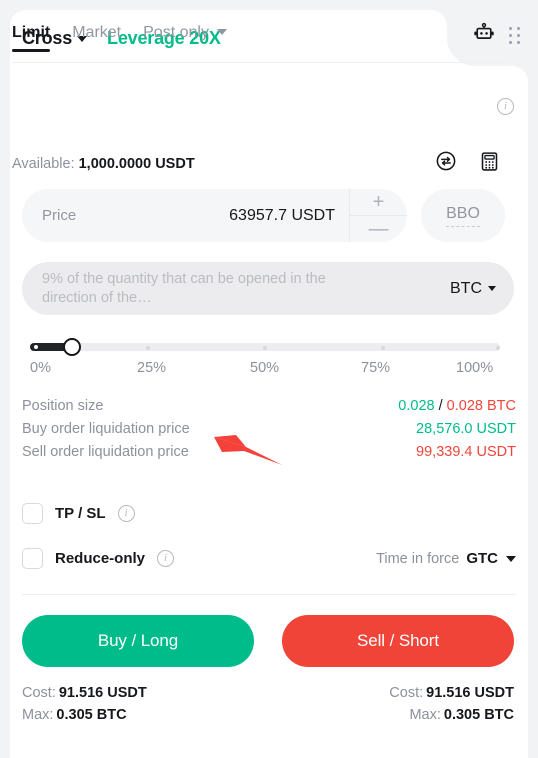 The image size is (538, 758). Describe the element at coordinates (481, 406) in the screenshot. I see `position-size-sell: 0.028 BTC` at that location.